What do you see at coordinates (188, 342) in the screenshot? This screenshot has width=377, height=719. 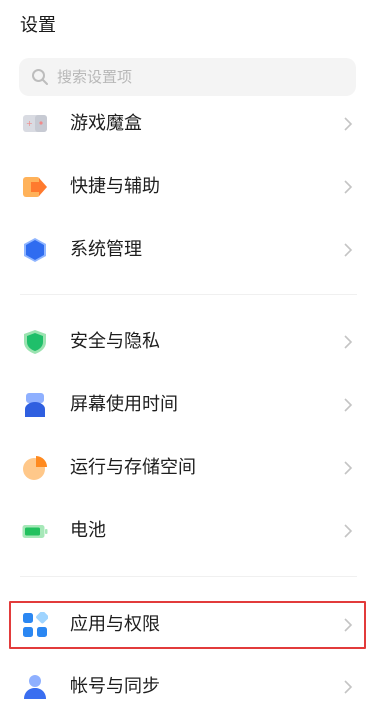 I see `settings-item-security: 安全与隐私` at bounding box center [188, 342].